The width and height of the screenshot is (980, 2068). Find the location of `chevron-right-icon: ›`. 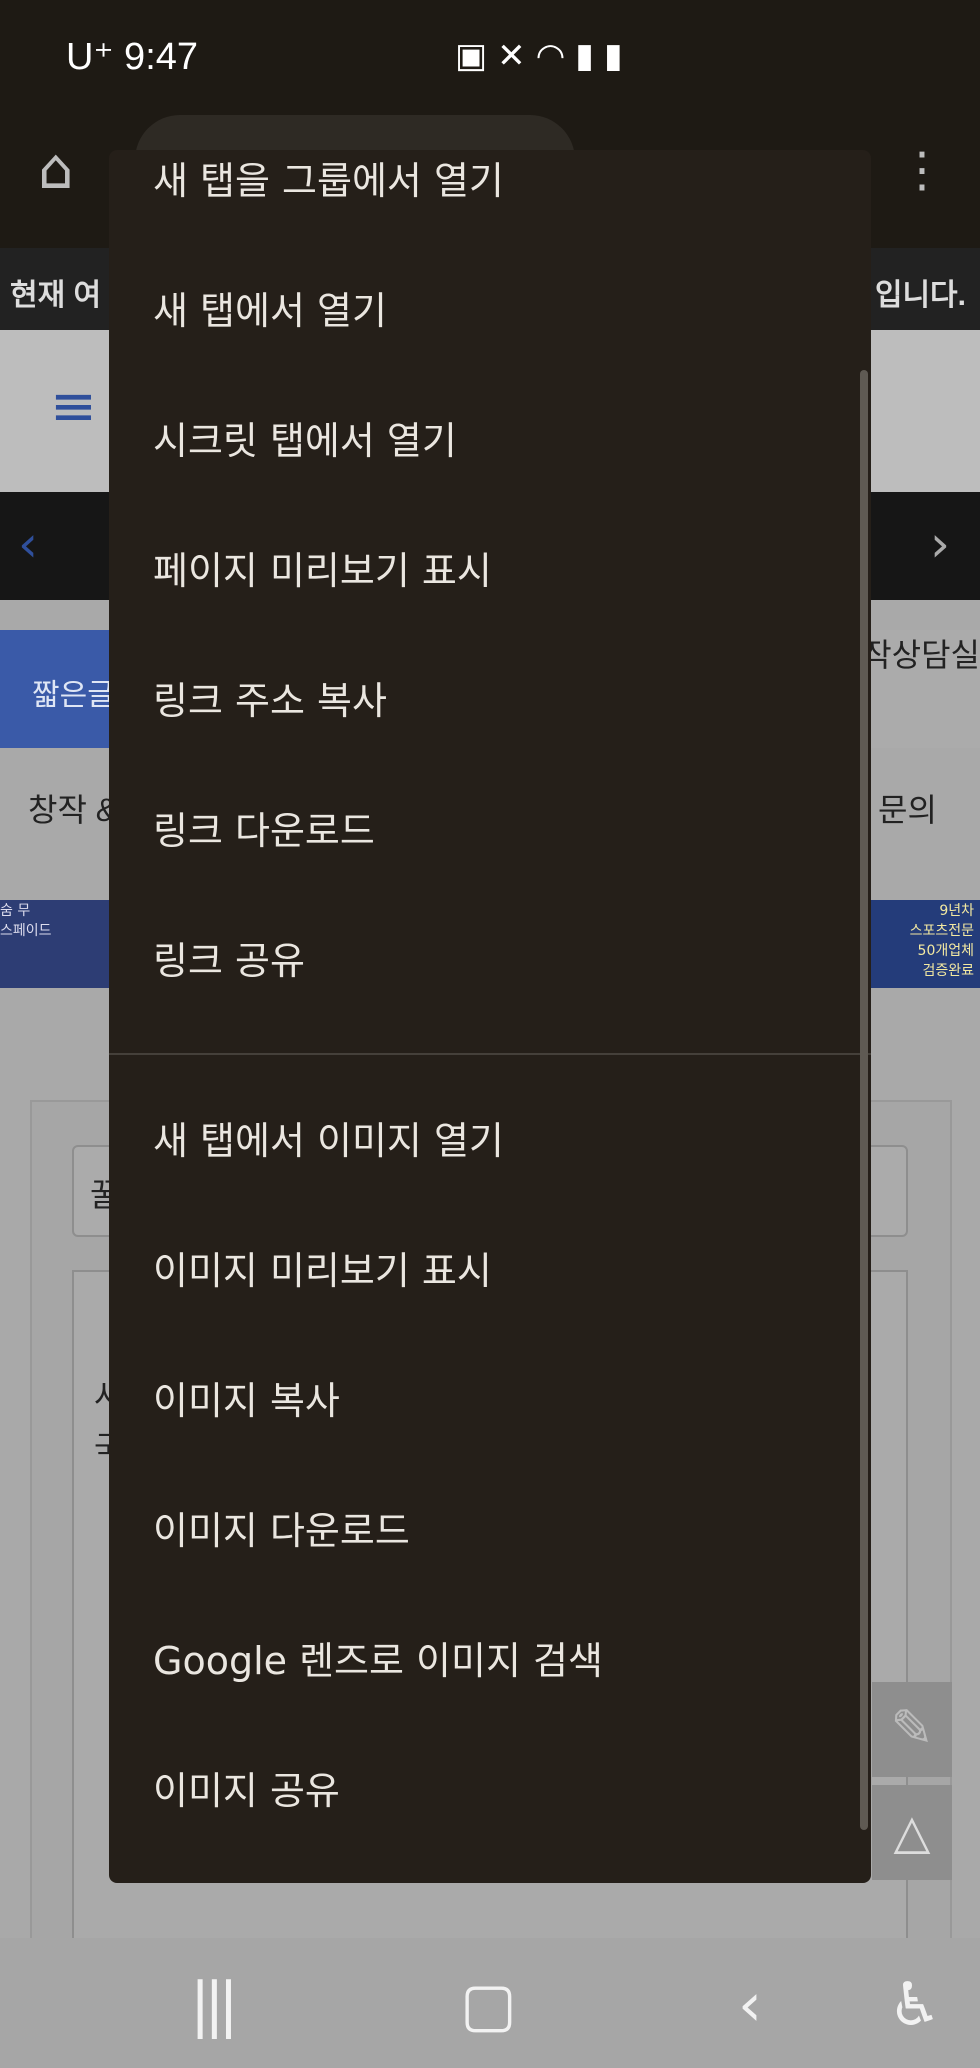

chevron-right-icon: › is located at coordinates (940, 544).